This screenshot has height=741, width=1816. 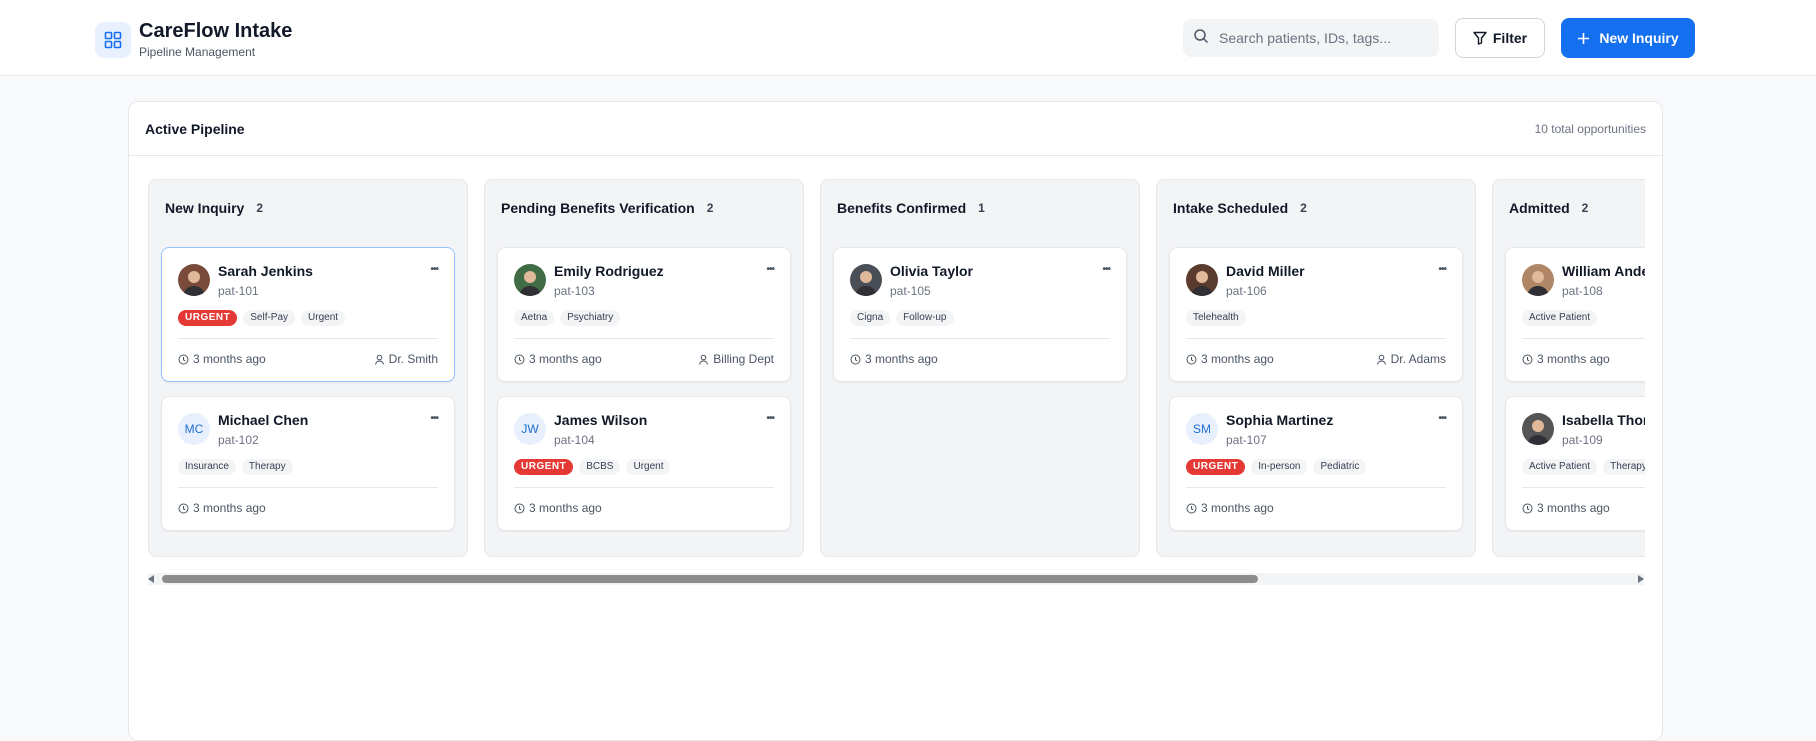 What do you see at coordinates (1418, 359) in the screenshot?
I see `assignee-name: Dr. Adams` at bounding box center [1418, 359].